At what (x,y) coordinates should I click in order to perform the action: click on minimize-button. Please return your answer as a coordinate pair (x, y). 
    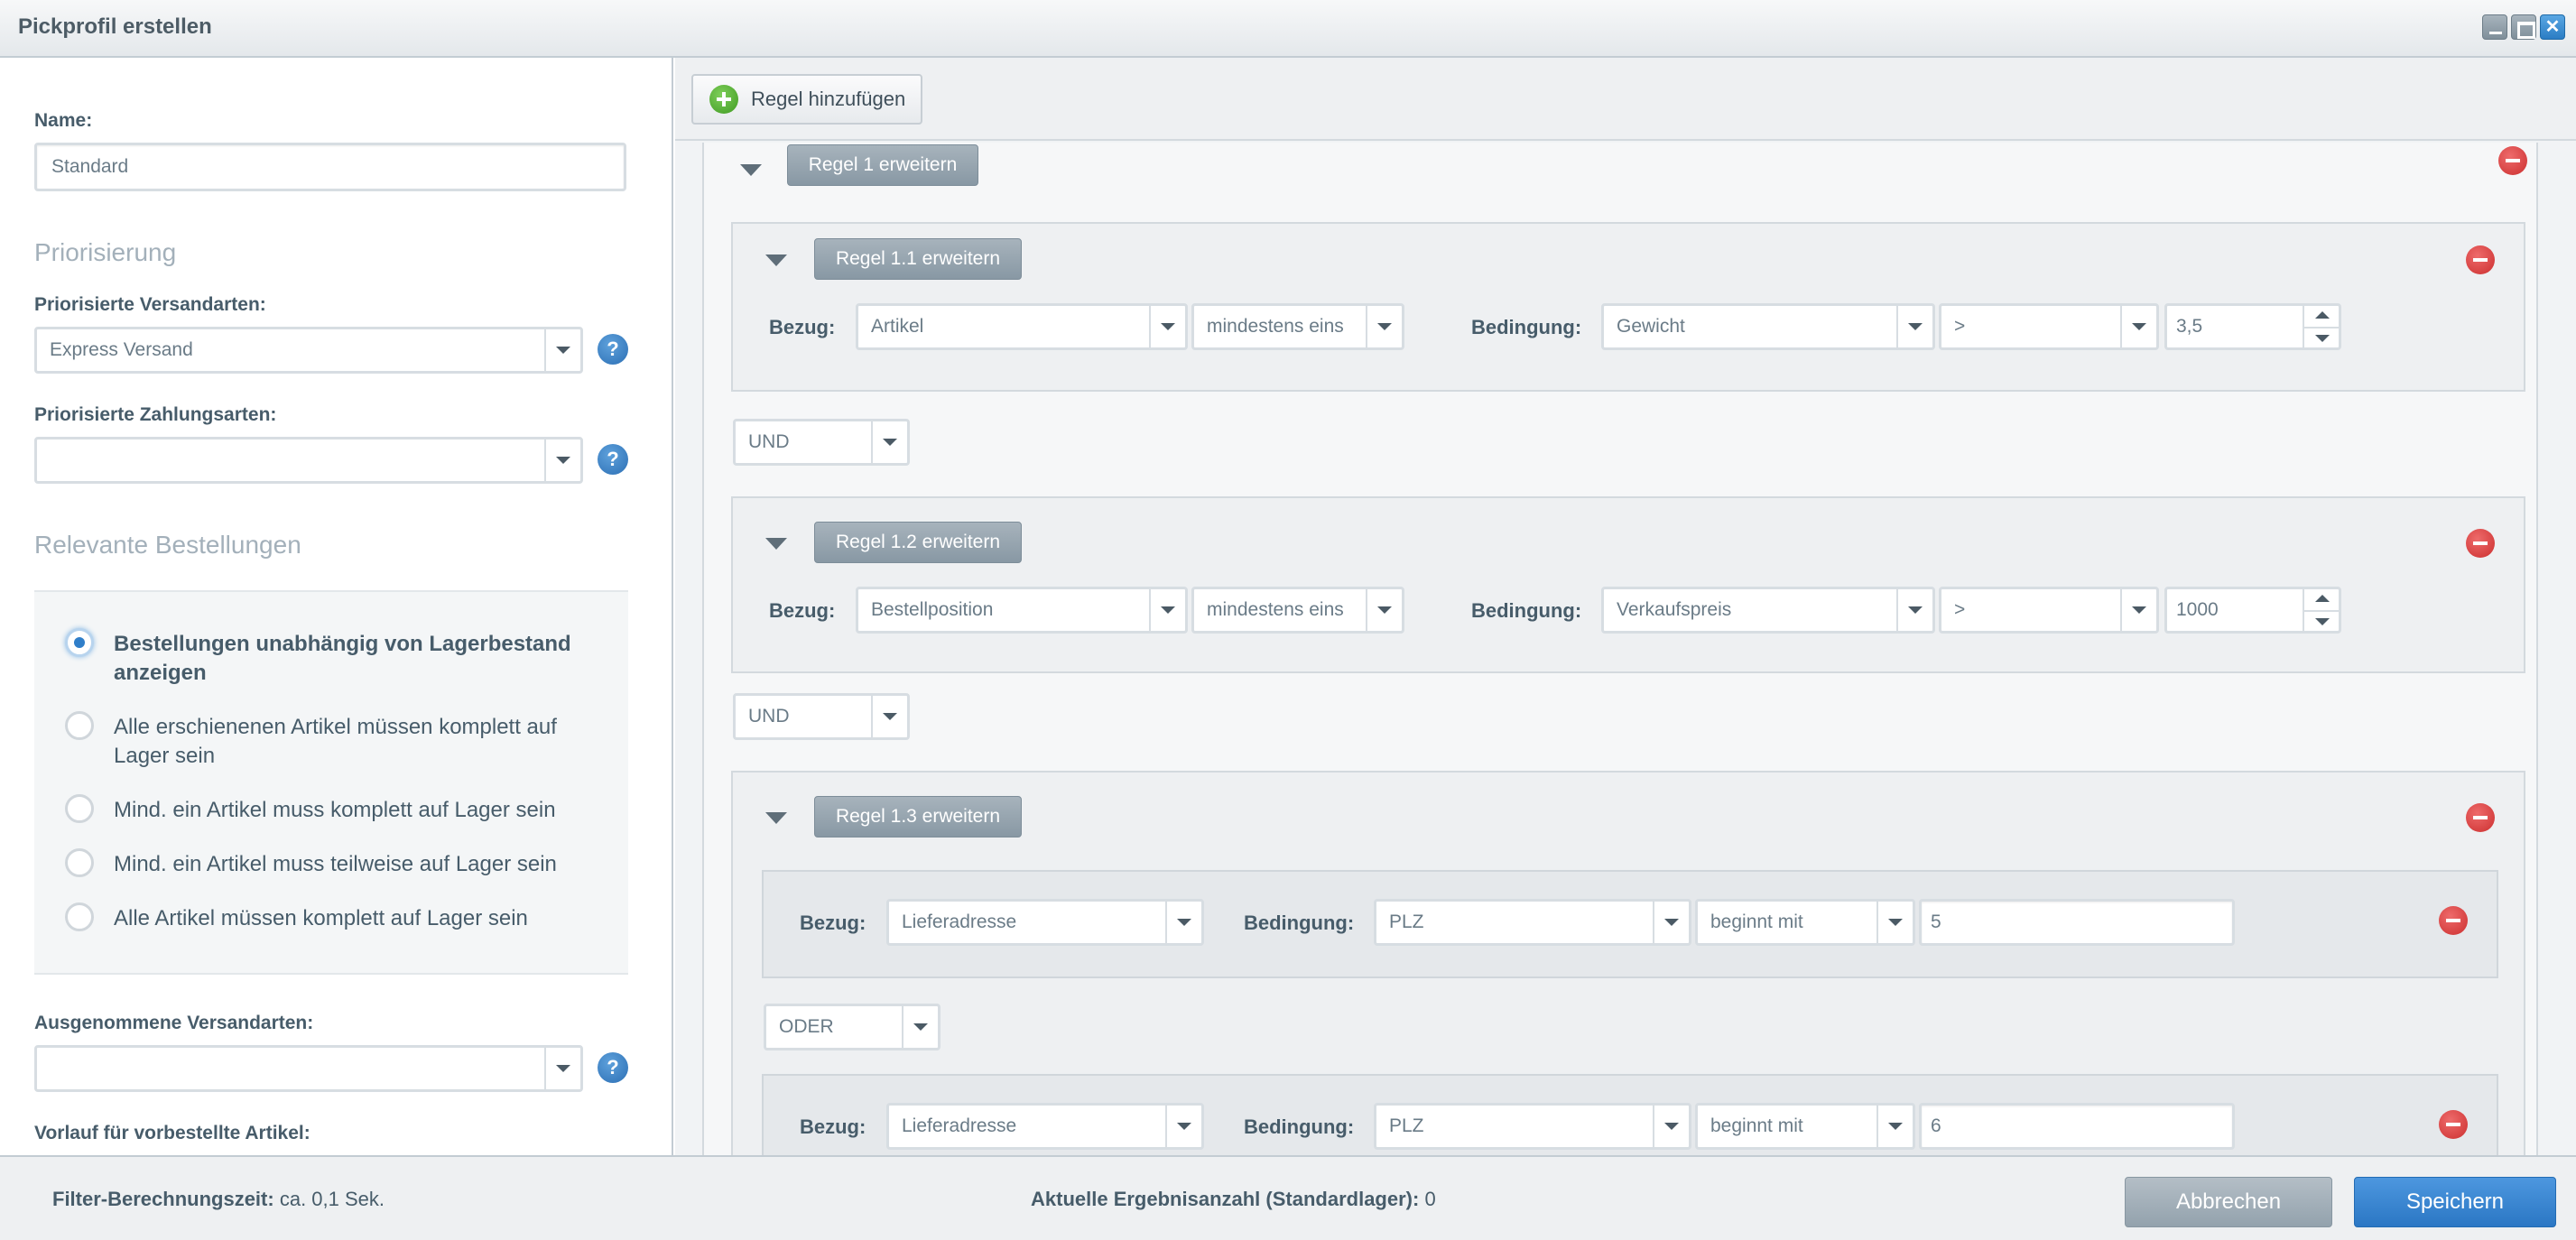
    Looking at the image, I should click on (2495, 27).